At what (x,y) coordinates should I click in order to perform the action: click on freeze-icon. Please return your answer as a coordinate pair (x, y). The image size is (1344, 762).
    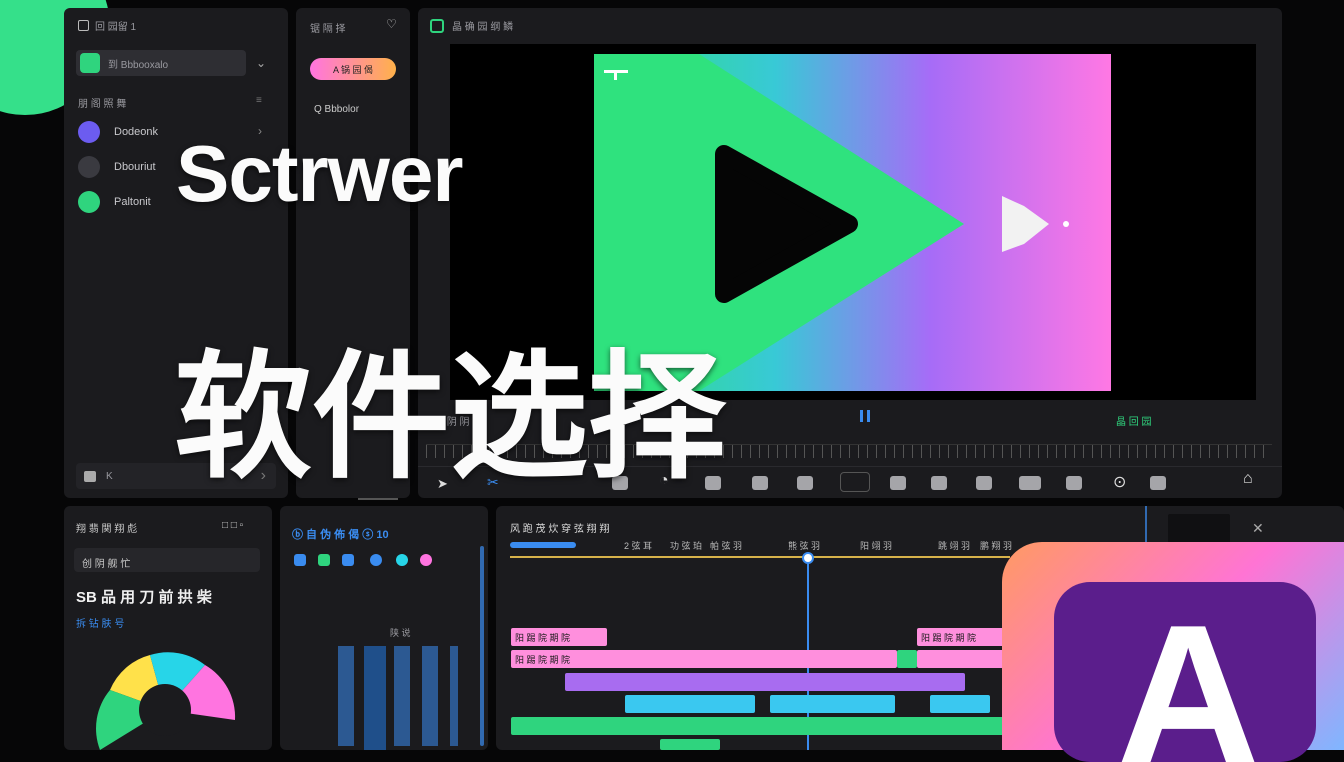
    Looking at the image, I should click on (898, 483).